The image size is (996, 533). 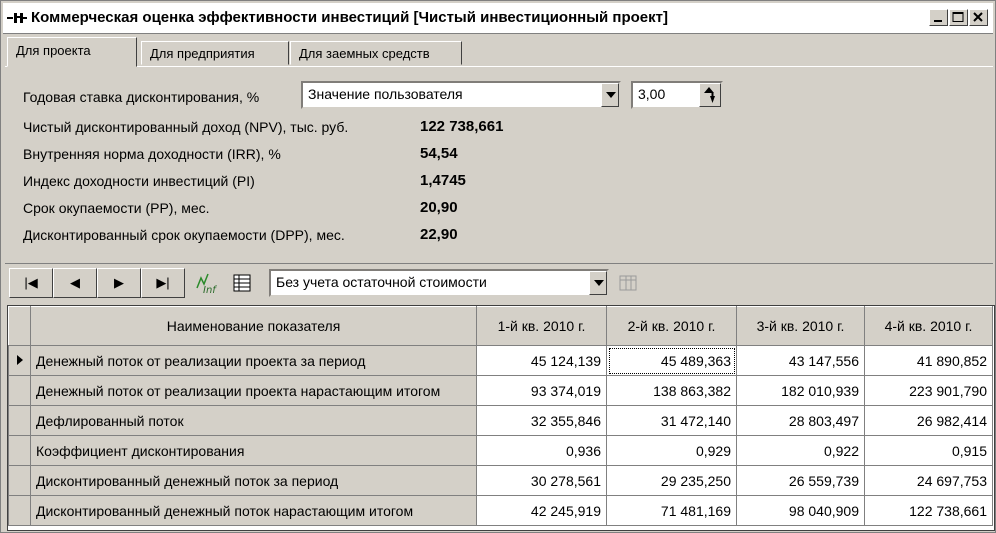 What do you see at coordinates (141, 97) in the screenshot?
I see `rate-label: Годовая ставка дисконтирования, %` at bounding box center [141, 97].